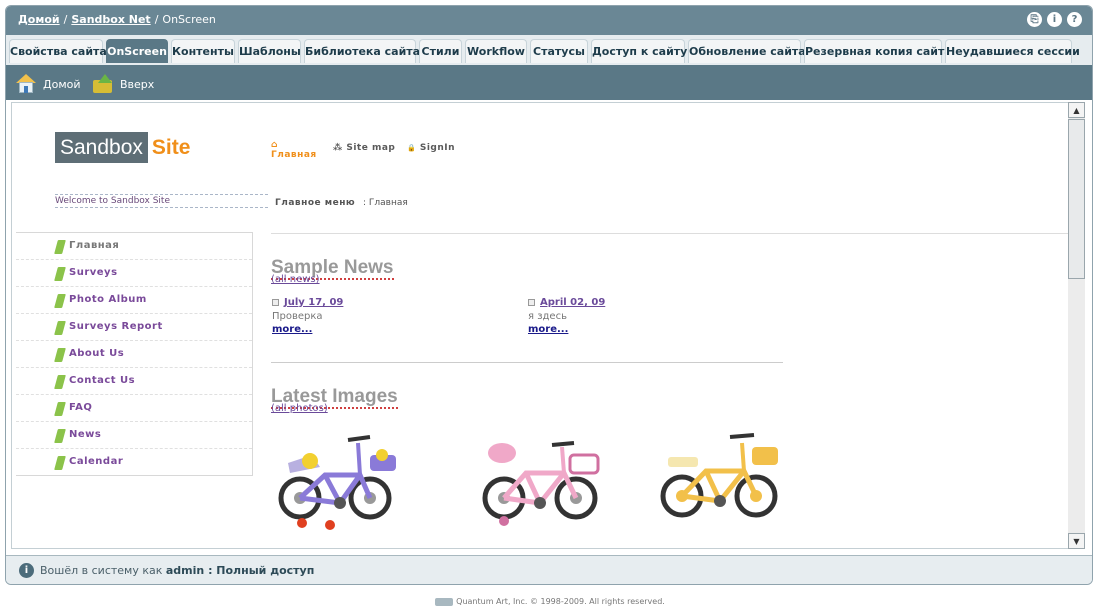  What do you see at coordinates (137, 51) in the screenshot?
I see `tab-onscreen: OnScreen` at bounding box center [137, 51].